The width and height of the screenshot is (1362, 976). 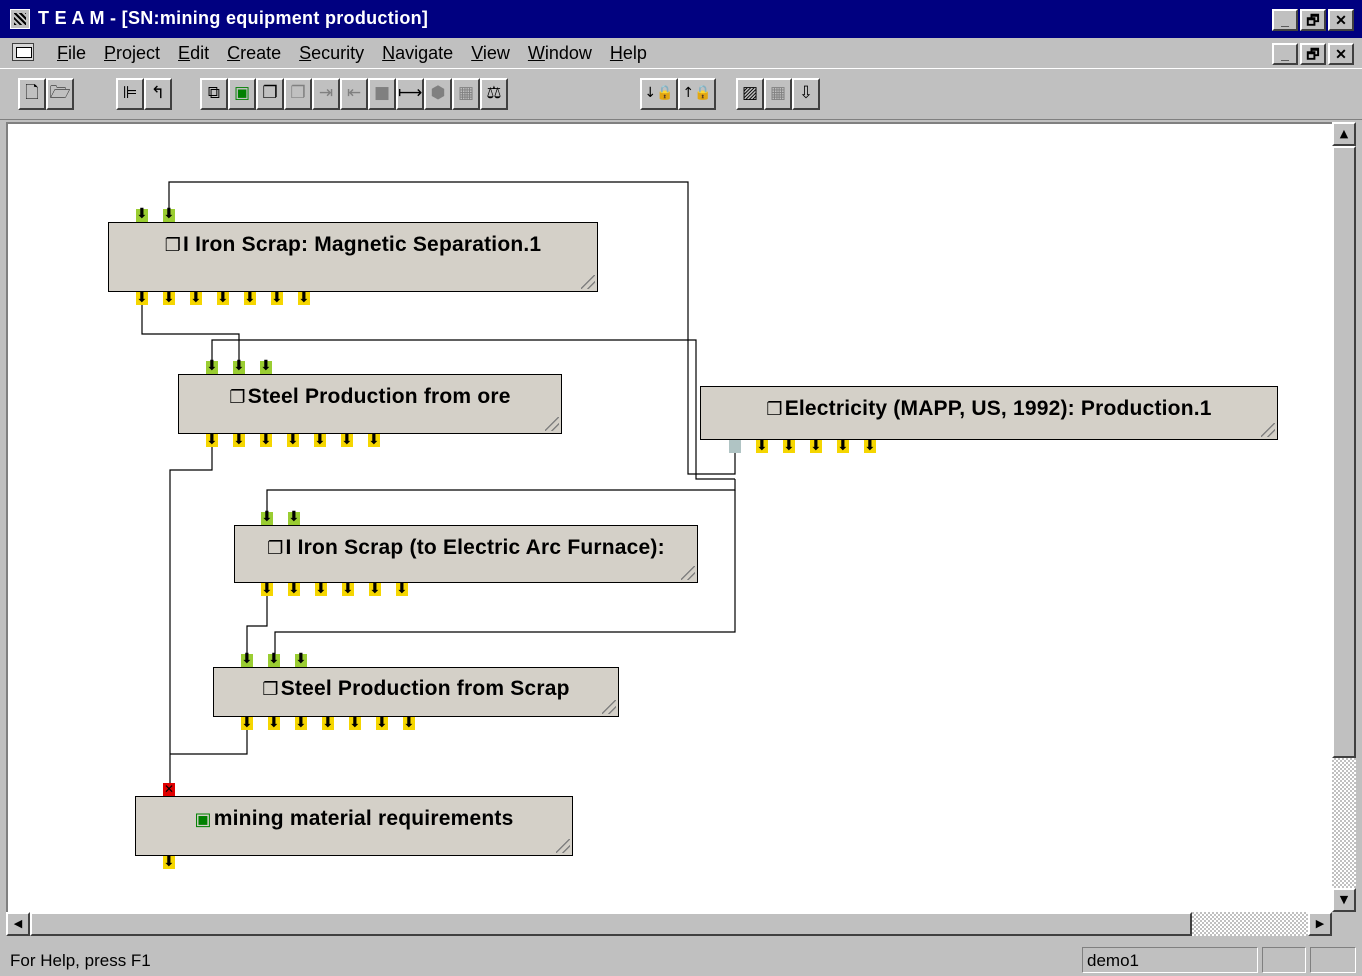 What do you see at coordinates (169, 789) in the screenshot?
I see `input-port-error` at bounding box center [169, 789].